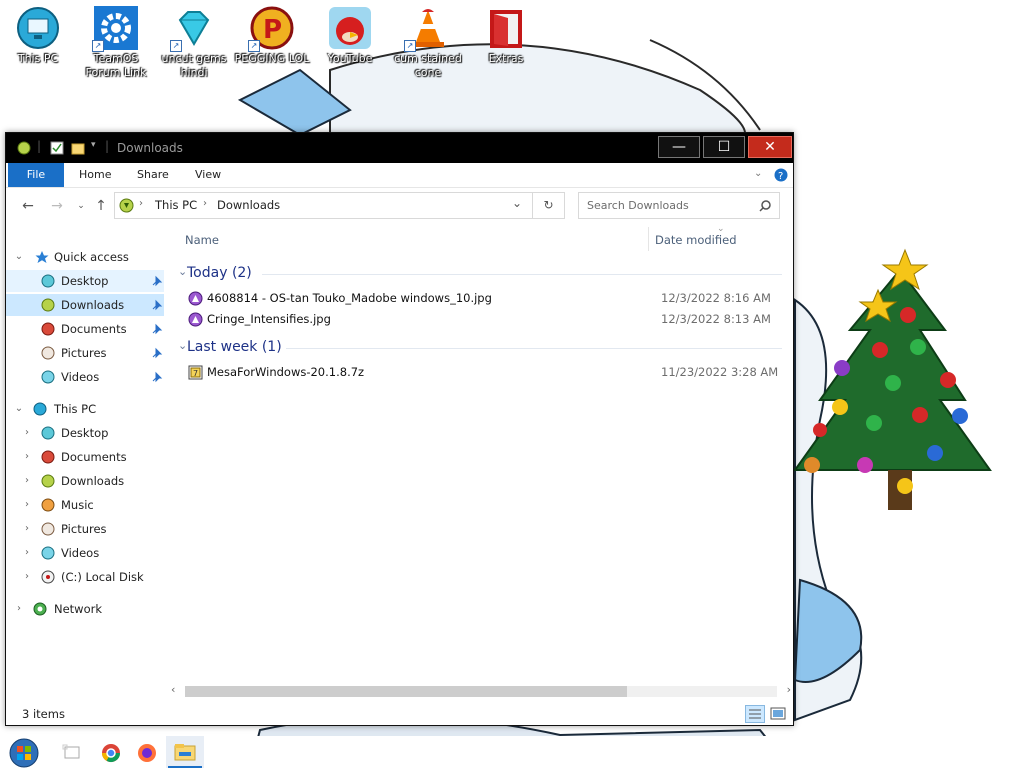 Image resolution: width=1024 pixels, height=768 pixels. Describe the element at coordinates (696, 240) in the screenshot. I see `column-header-date-modified: Date modified` at that location.